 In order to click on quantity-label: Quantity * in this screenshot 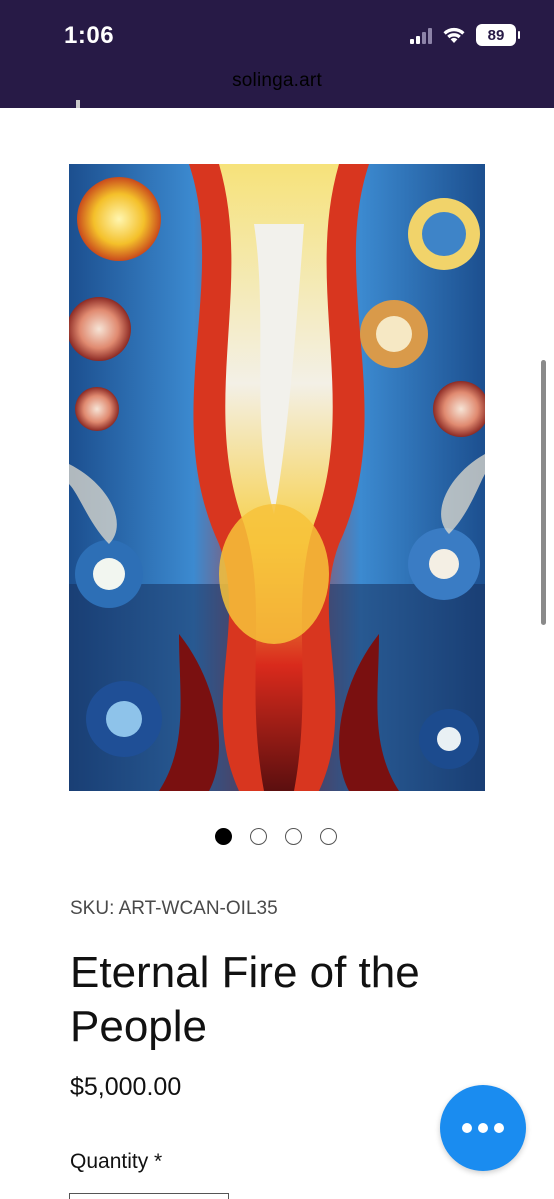, I will do `click(116, 1161)`.